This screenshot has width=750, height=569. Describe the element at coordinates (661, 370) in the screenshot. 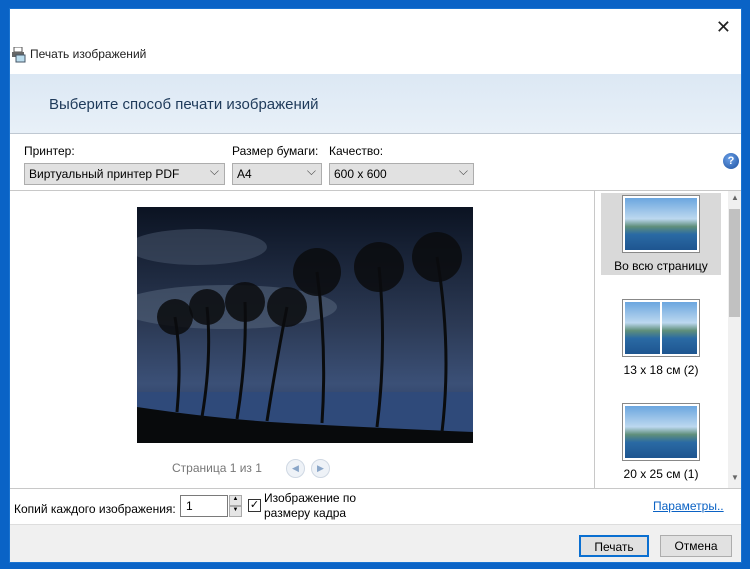

I see `layout-label: 13 x 18 см (2)` at that location.